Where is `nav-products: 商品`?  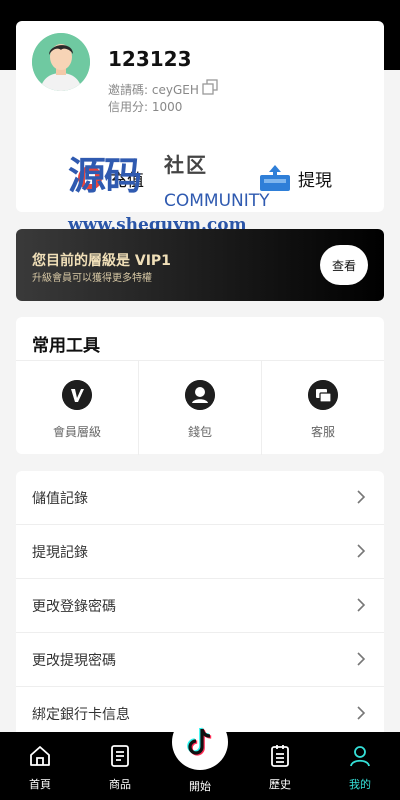
nav-products: 商品 is located at coordinates (120, 766).